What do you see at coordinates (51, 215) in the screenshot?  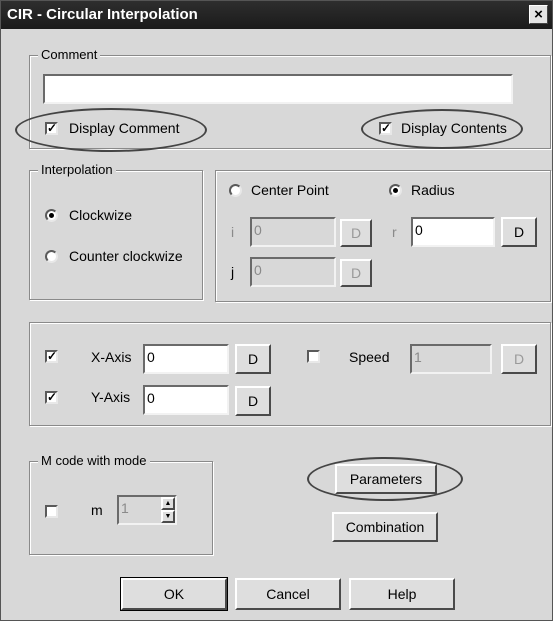 I see `clockwize-radio` at bounding box center [51, 215].